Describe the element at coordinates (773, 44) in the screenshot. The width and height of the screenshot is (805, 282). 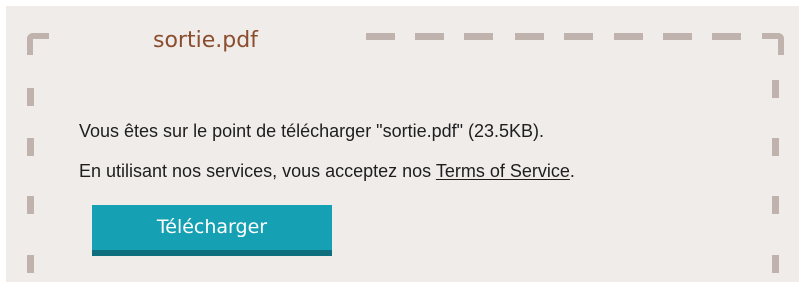
I see `frame-corner-top-right` at that location.